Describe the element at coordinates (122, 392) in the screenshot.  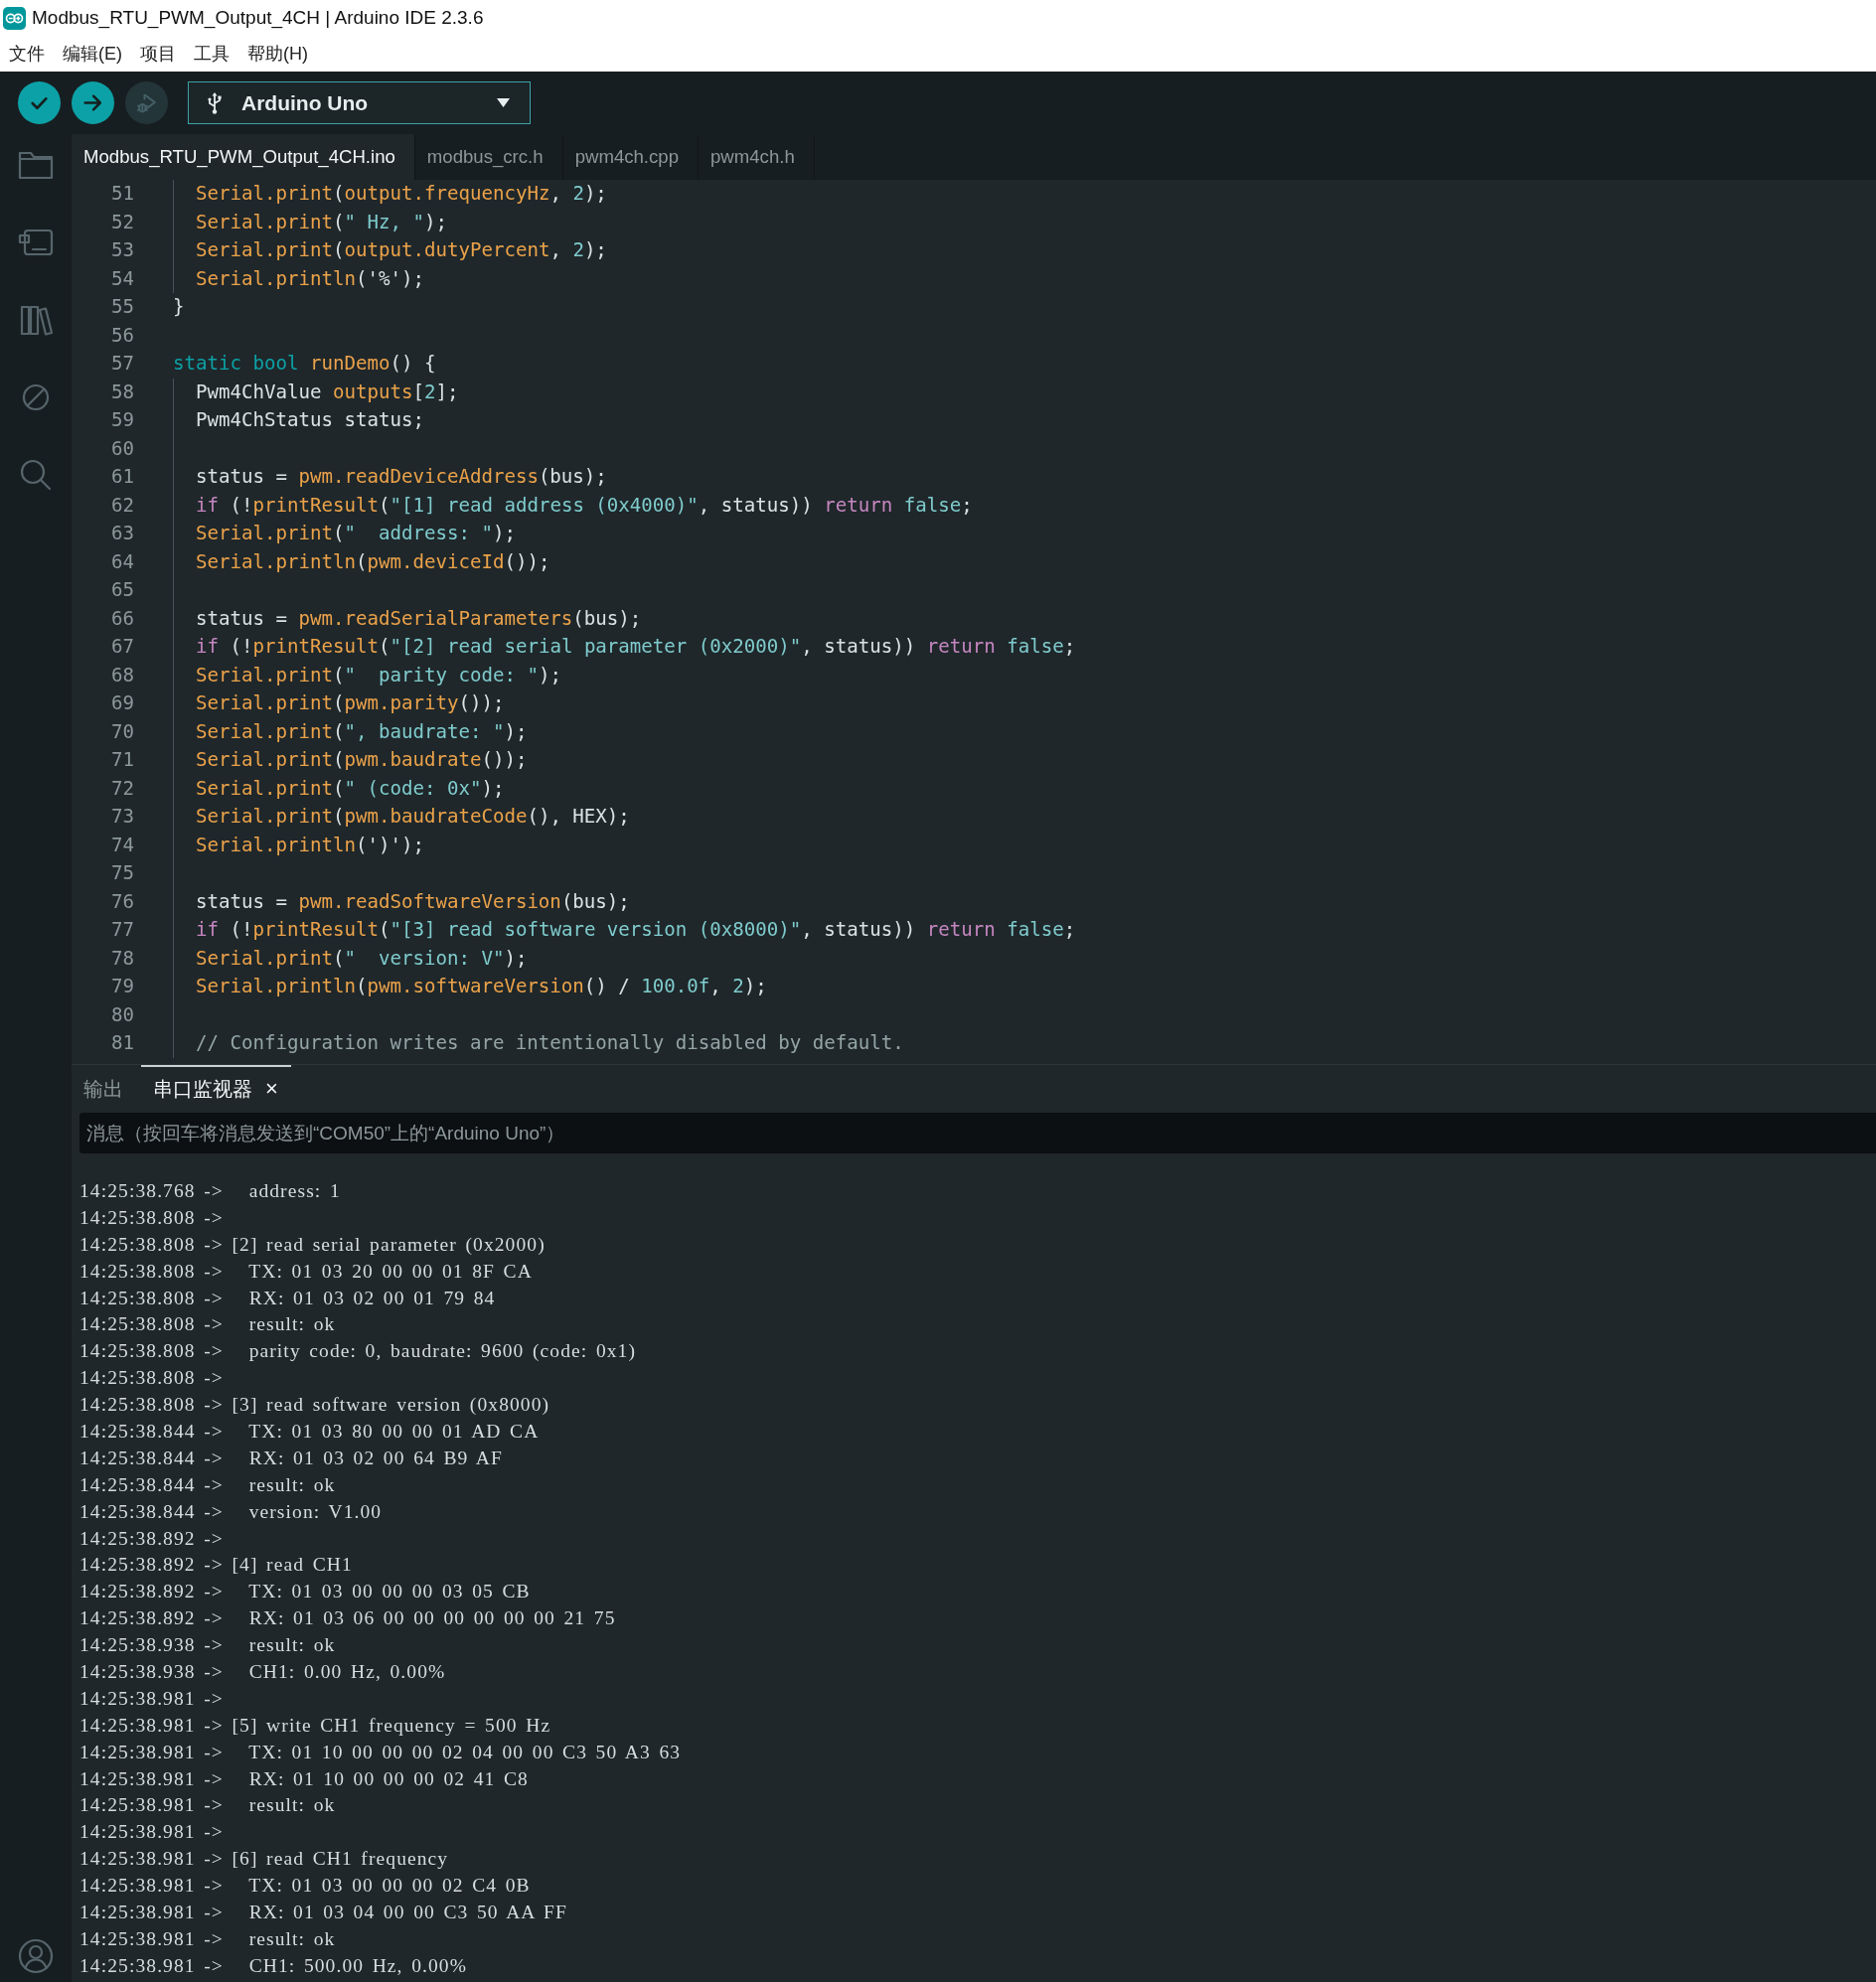
I see `line-number: 58` at that location.